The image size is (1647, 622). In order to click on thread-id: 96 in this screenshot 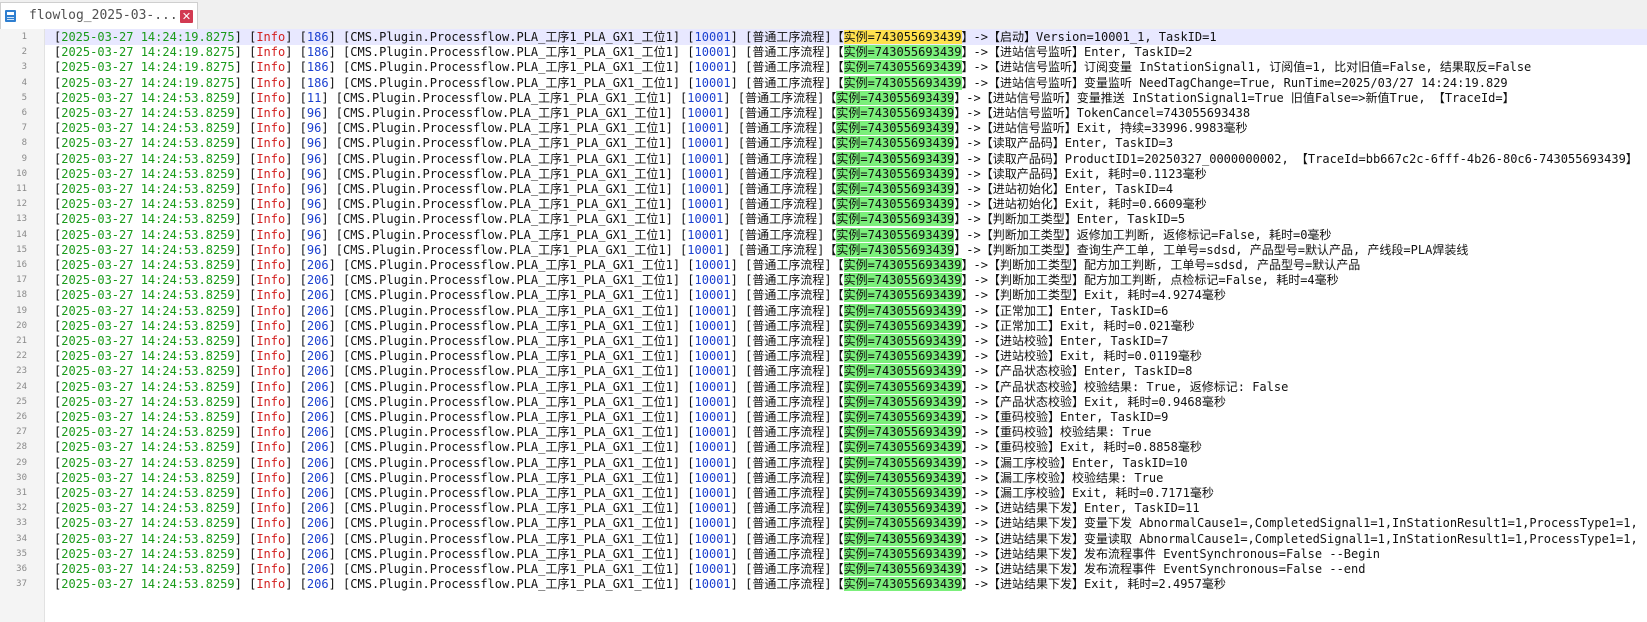, I will do `click(314, 219)`.